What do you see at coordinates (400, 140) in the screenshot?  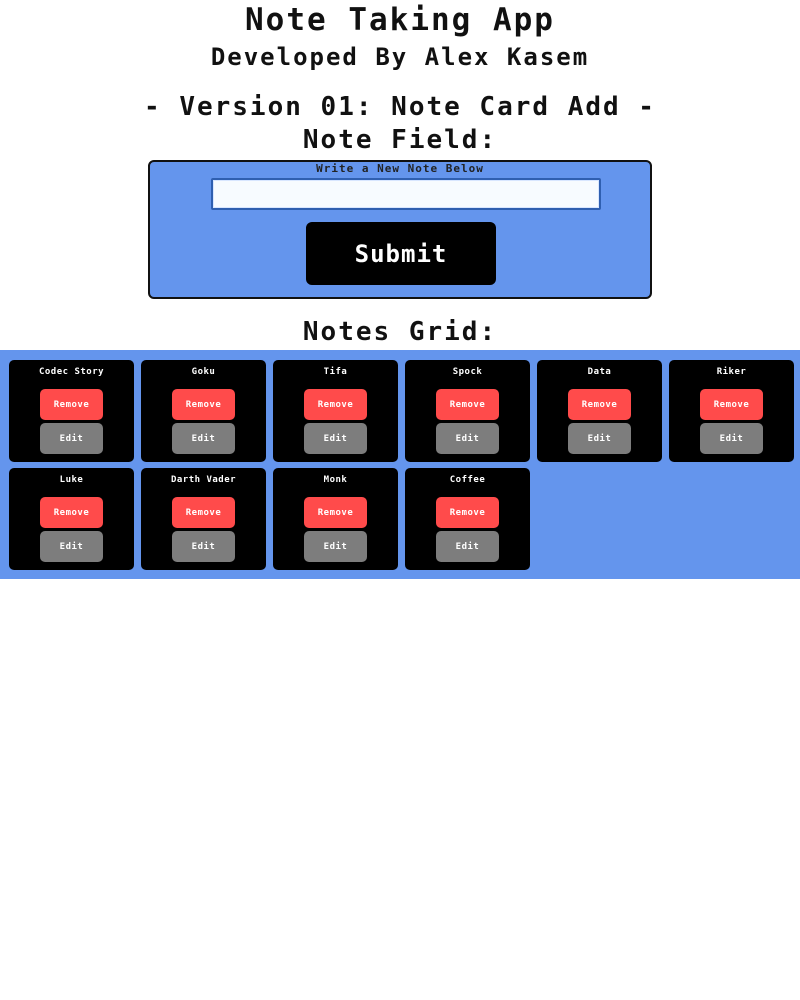 I see `note-field-heading: Note Field:` at bounding box center [400, 140].